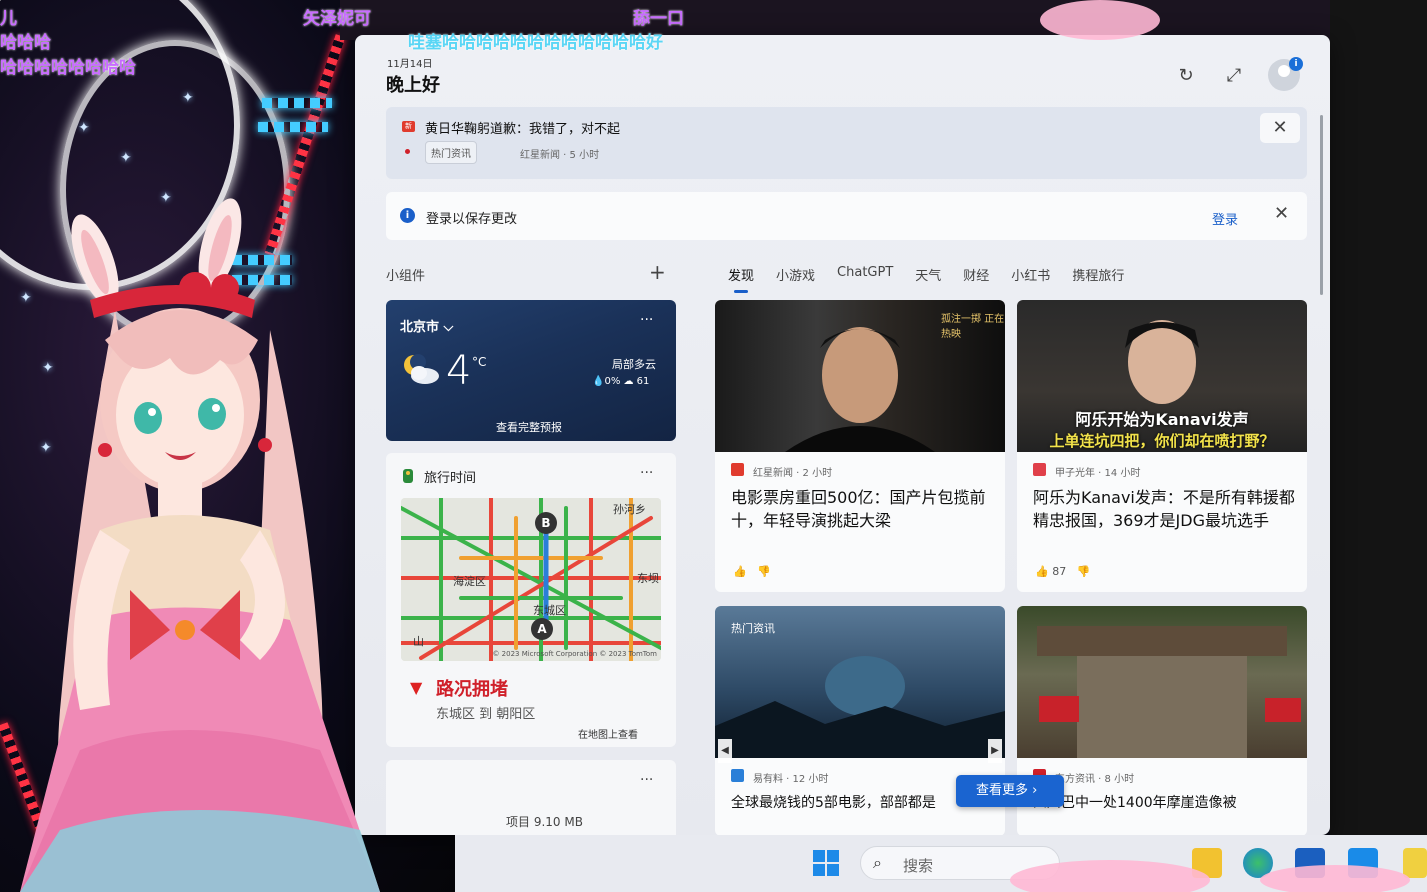  Describe the element at coordinates (608, 733) in the screenshot. I see `view-map-link: 在地图上查看` at that location.